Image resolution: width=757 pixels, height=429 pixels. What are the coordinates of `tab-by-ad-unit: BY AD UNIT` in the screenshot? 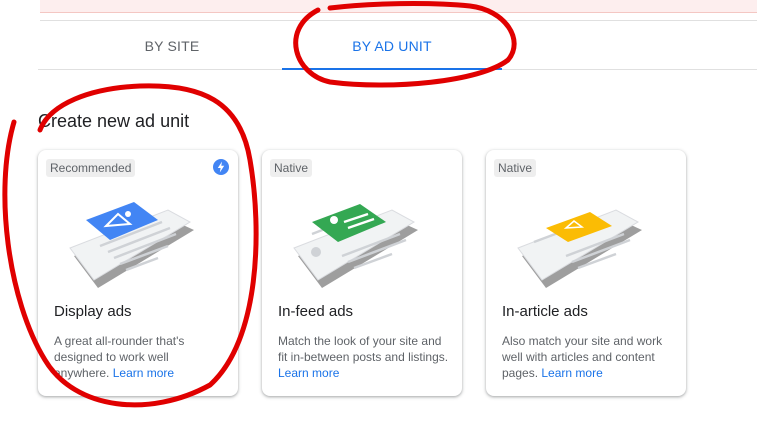 It's located at (392, 45).